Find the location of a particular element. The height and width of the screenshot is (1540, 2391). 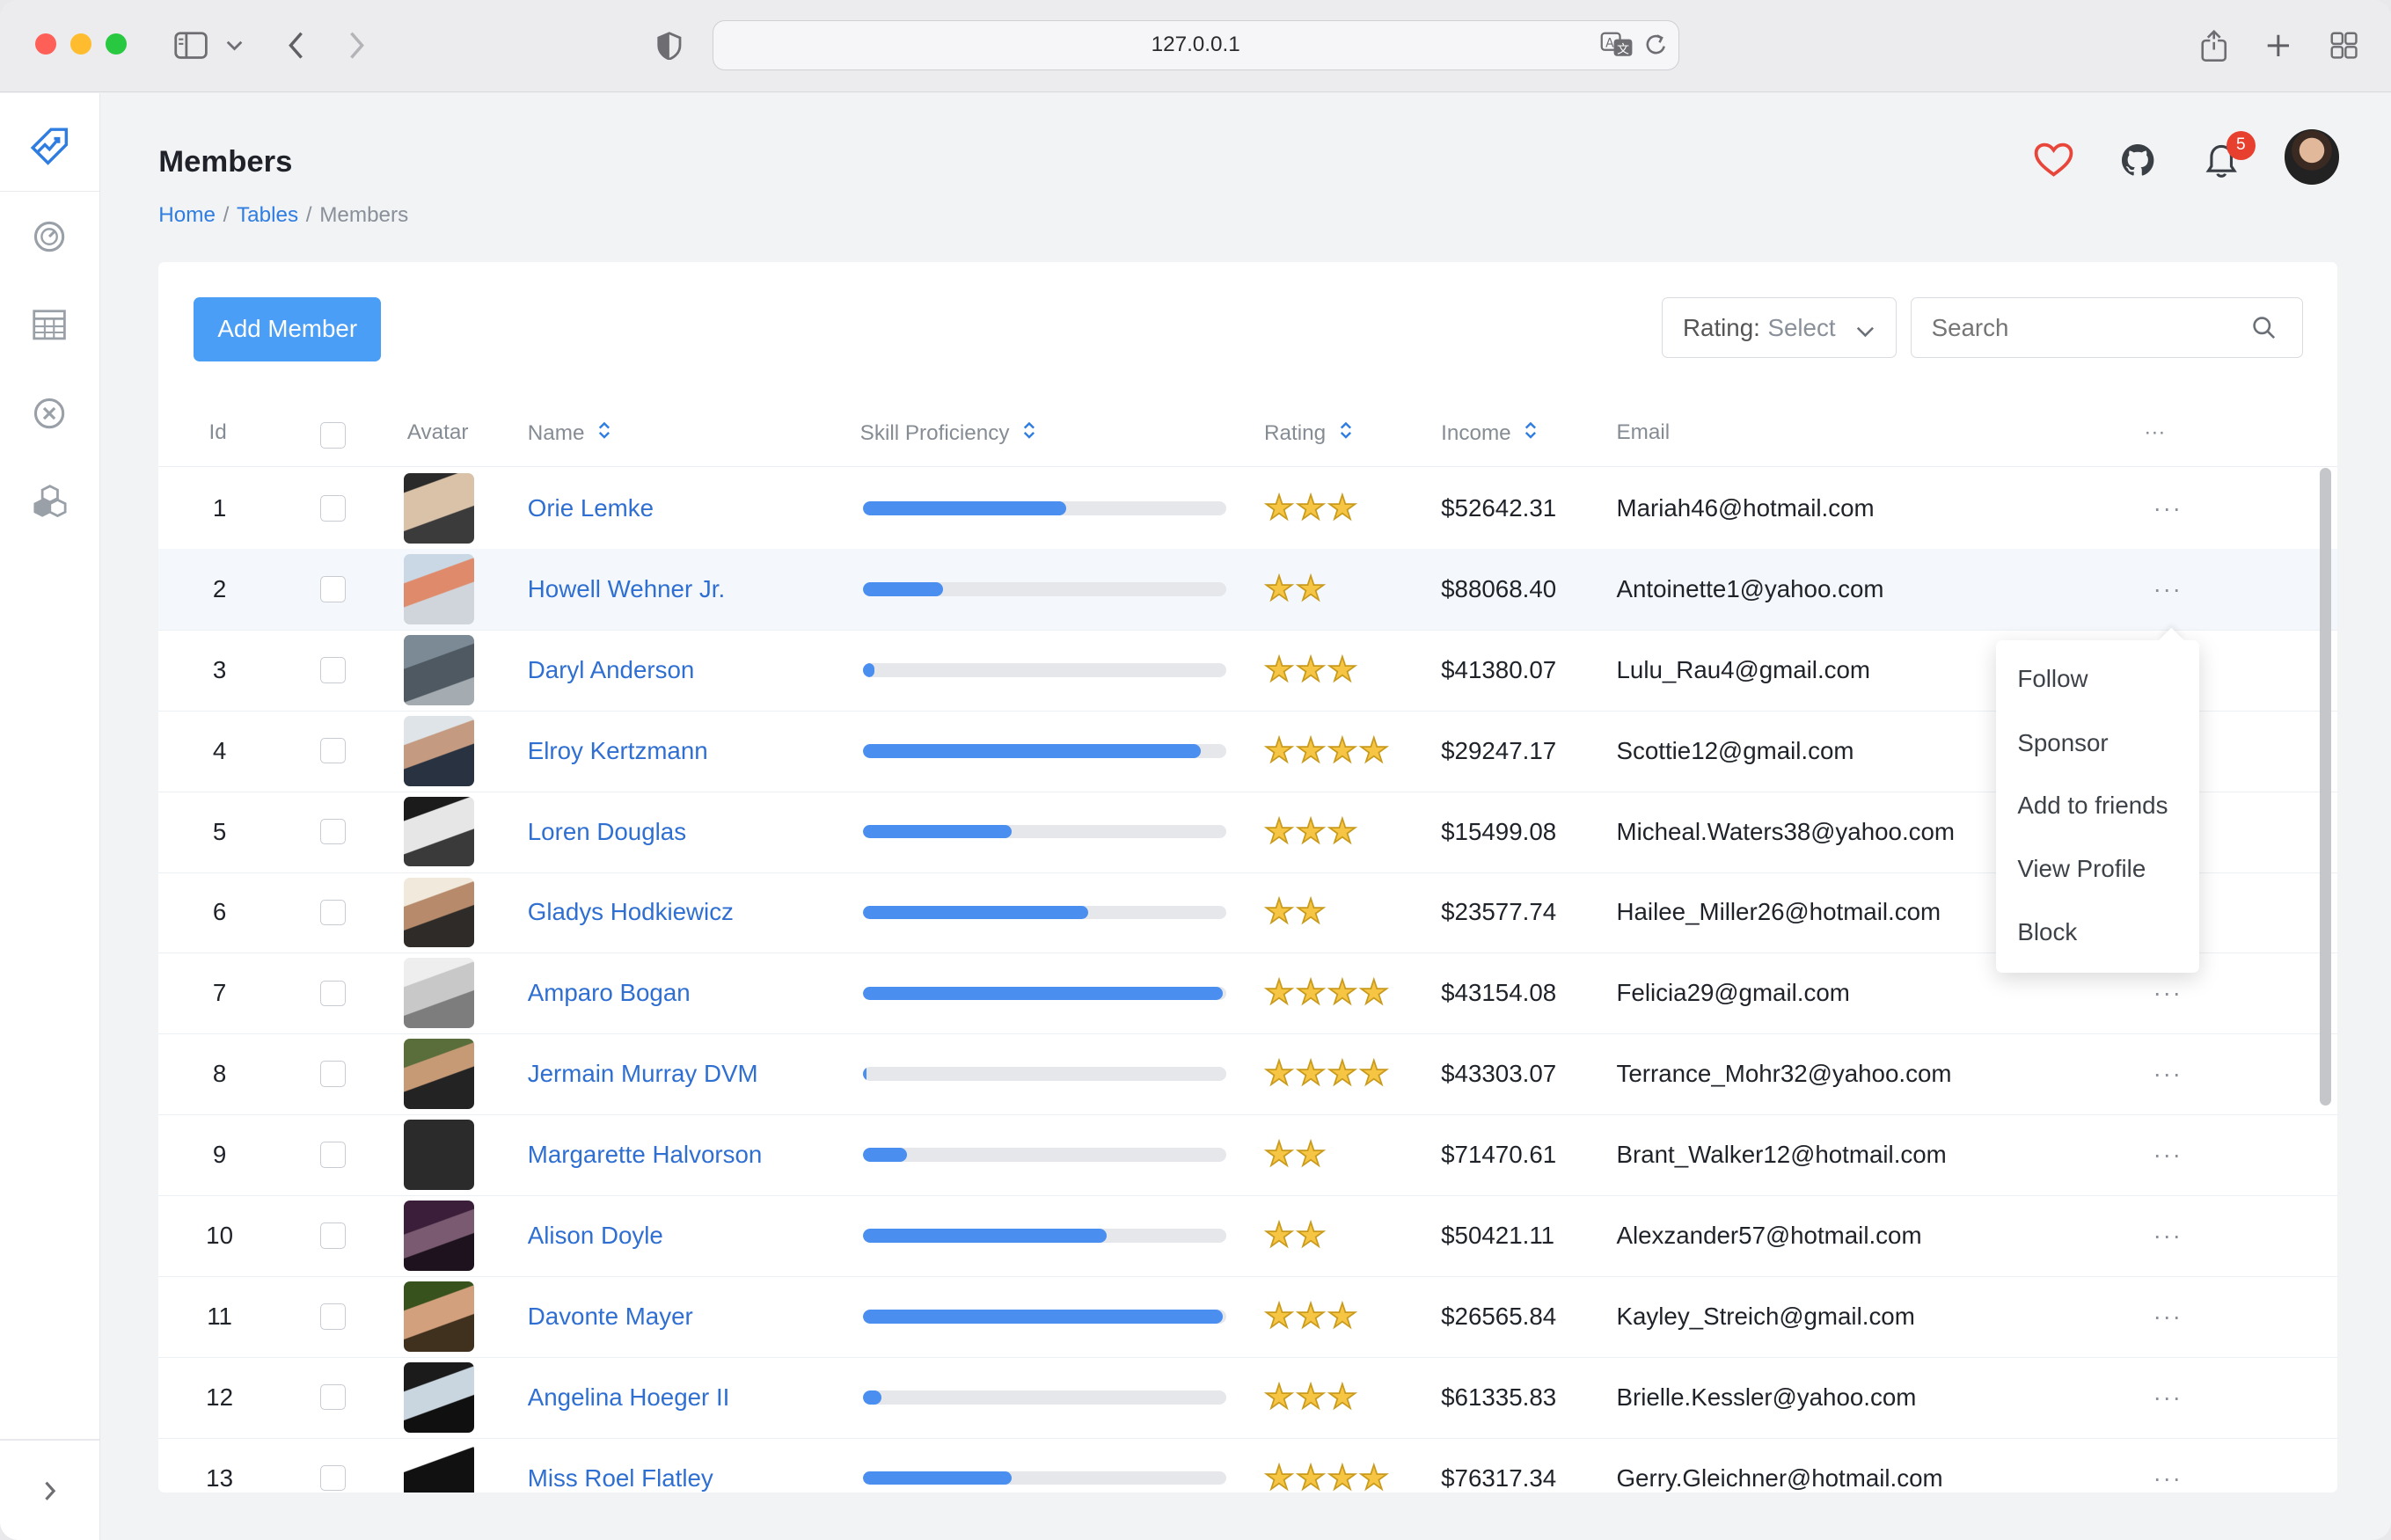

search-input is located at coordinates (2107, 328).